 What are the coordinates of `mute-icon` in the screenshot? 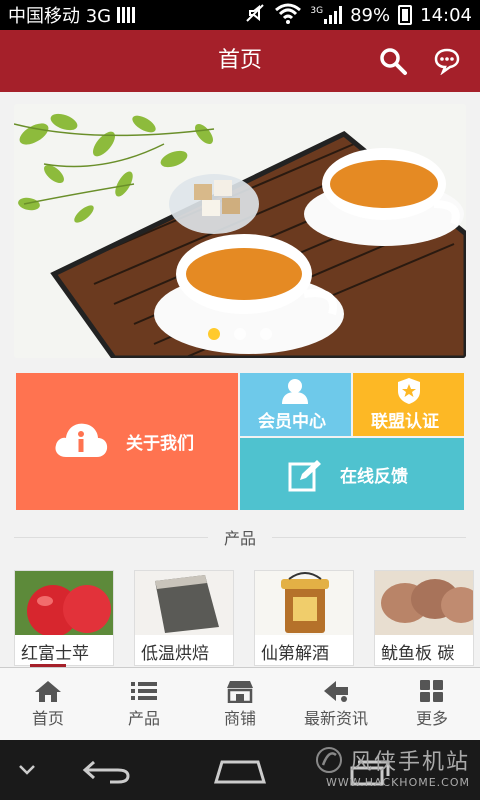 It's located at (255, 15).